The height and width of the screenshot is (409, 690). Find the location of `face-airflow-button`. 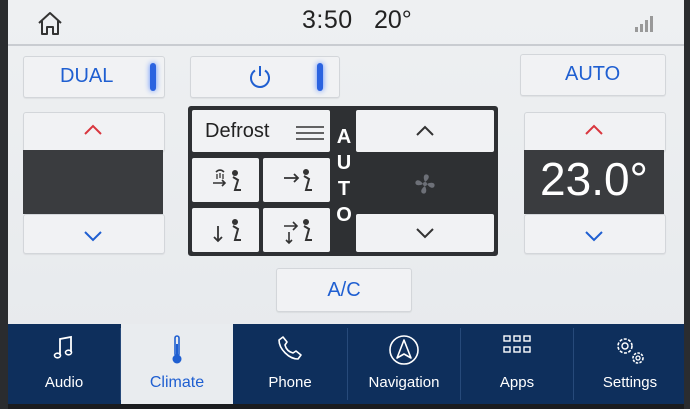

face-airflow-button is located at coordinates (296, 180).